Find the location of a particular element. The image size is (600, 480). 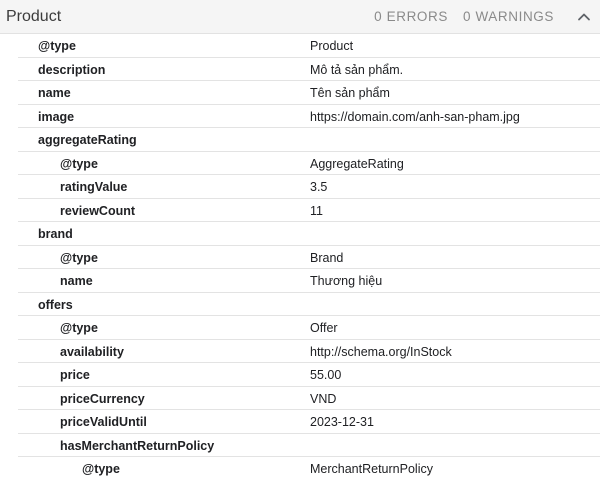

property-value: 3.5 is located at coordinates (319, 187).